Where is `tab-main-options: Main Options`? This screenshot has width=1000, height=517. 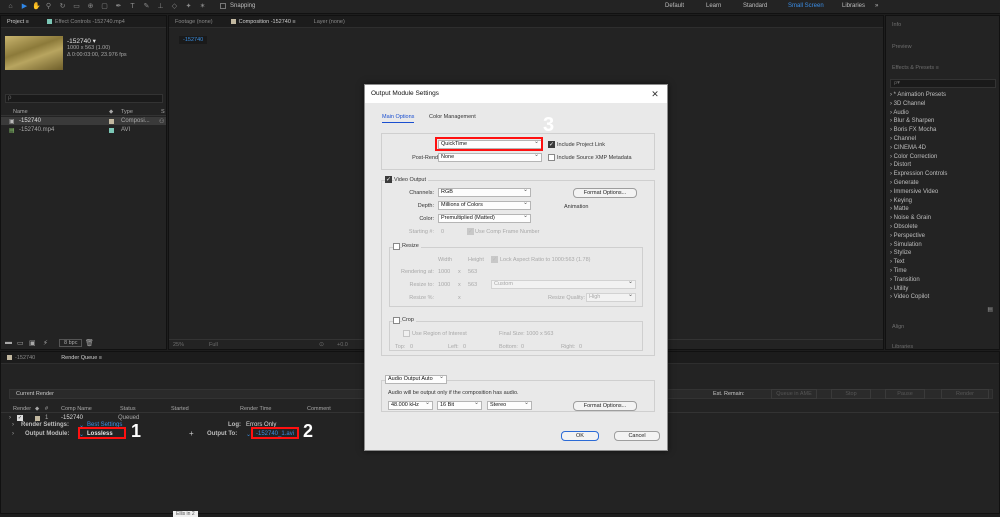 tab-main-options: Main Options is located at coordinates (398, 118).